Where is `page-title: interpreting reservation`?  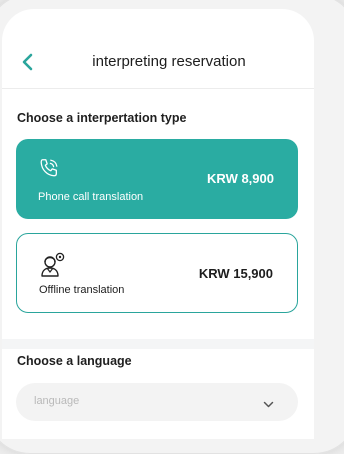
page-title: interpreting reservation is located at coordinates (169, 61).